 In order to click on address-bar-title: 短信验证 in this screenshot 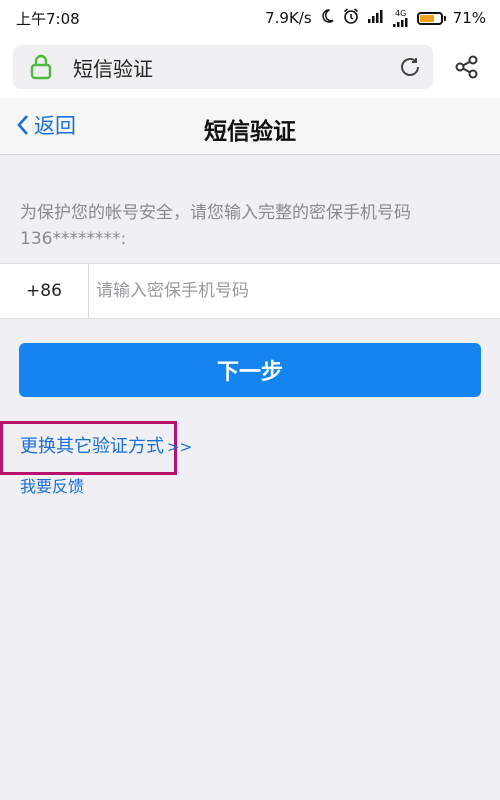, I will do `click(113, 68)`.